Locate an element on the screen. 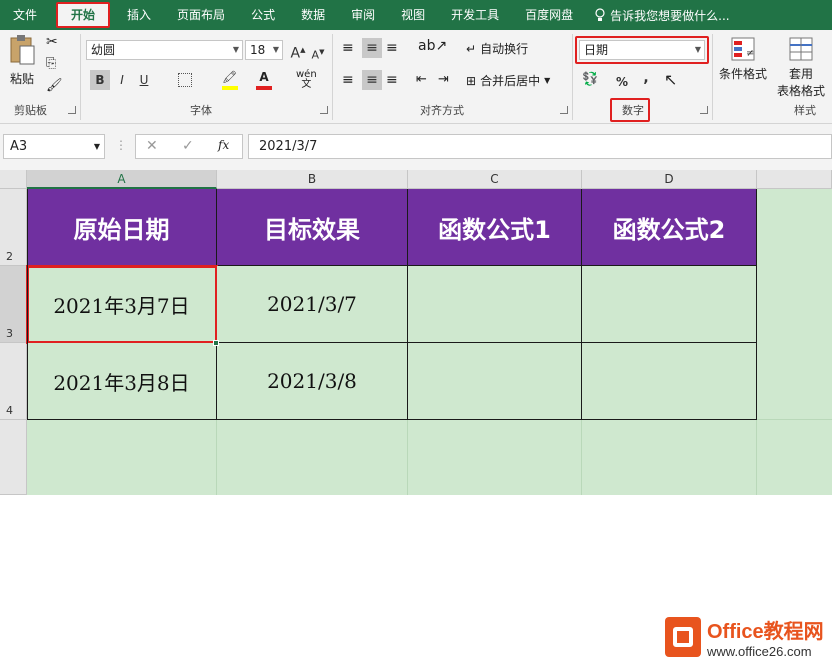 The width and height of the screenshot is (832, 659). cell-b4: 2021/3/8 is located at coordinates (312, 381).